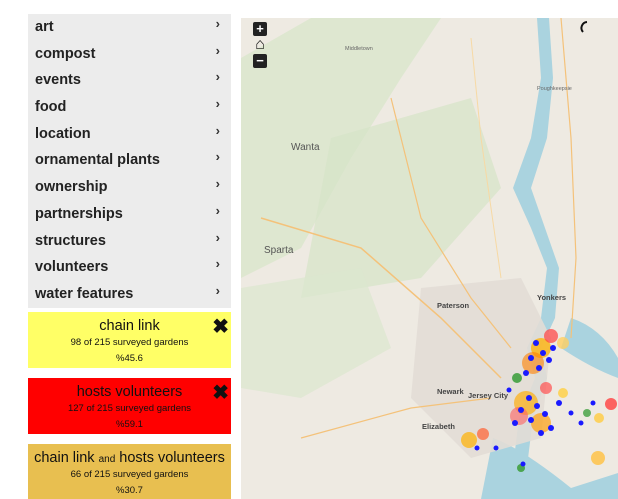 This screenshot has height=499, width=618. I want to click on map-label: Poughkeepsie, so click(554, 89).